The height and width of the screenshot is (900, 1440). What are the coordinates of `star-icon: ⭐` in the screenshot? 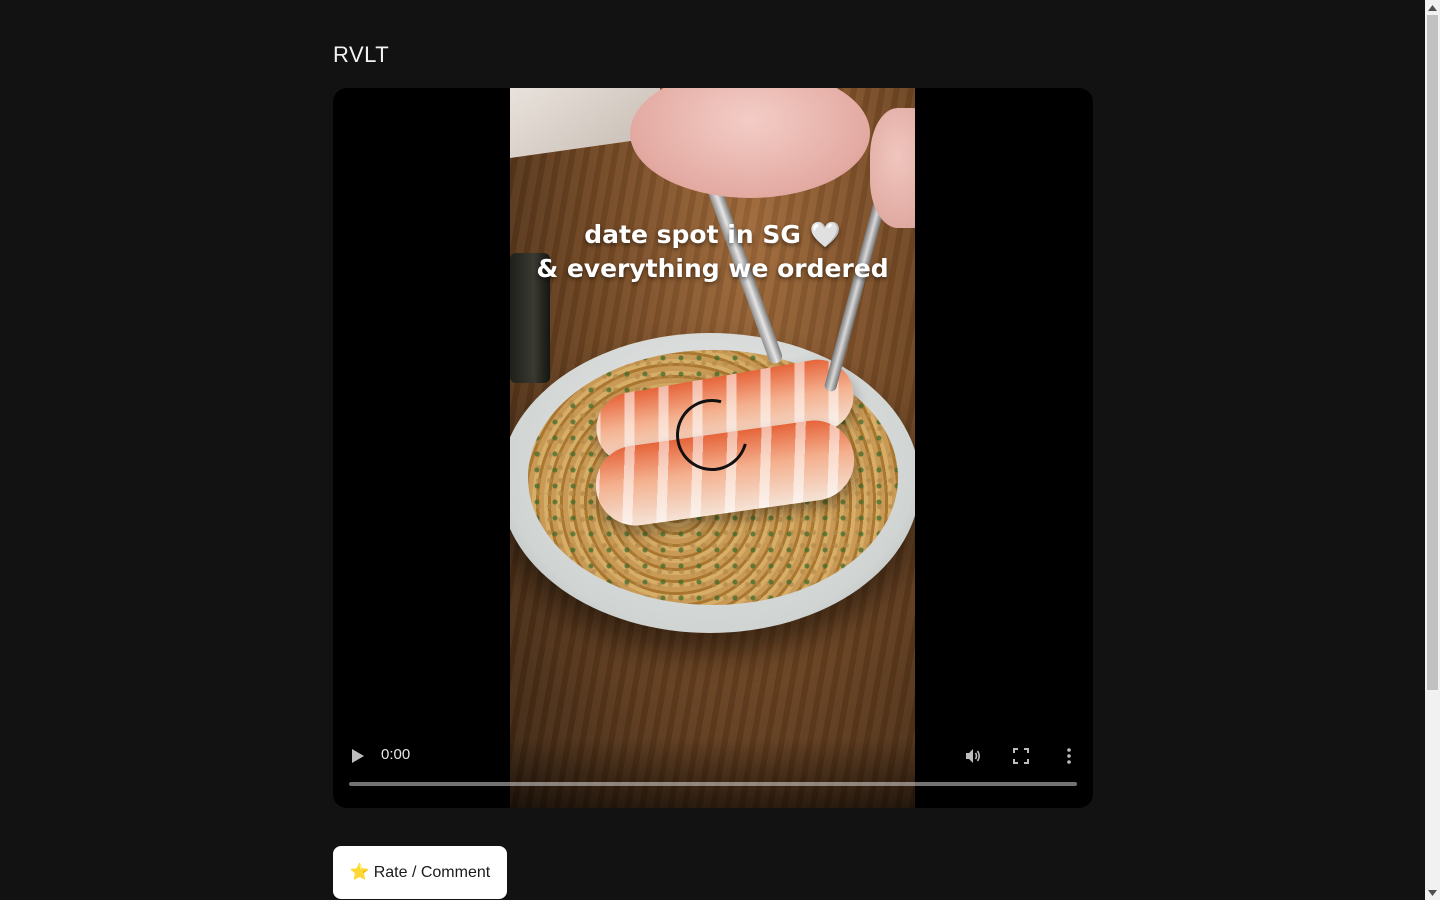 It's located at (359, 872).